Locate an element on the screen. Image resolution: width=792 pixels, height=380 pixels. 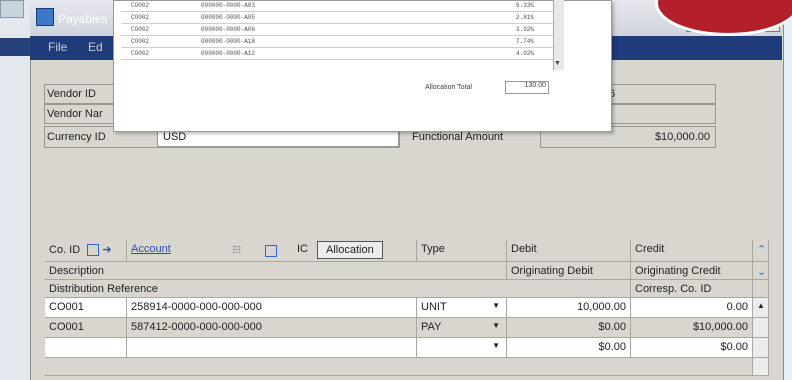
popup-account: 000000-0000-A03 is located at coordinates (228, 5).